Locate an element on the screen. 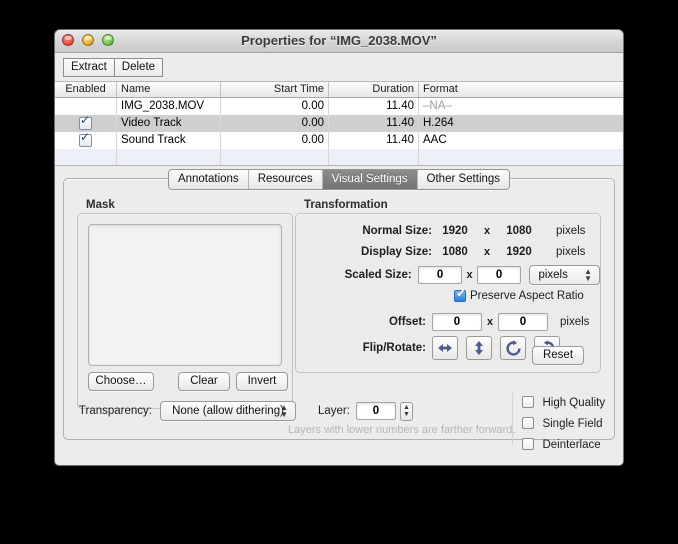 The width and height of the screenshot is (678, 544). column-header-start-time: Start Time is located at coordinates (275, 89).